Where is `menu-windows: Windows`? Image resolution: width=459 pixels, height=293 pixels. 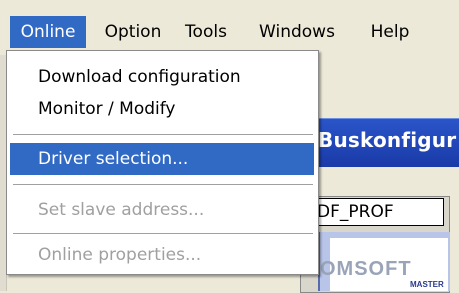
menu-windows: Windows is located at coordinates (297, 32).